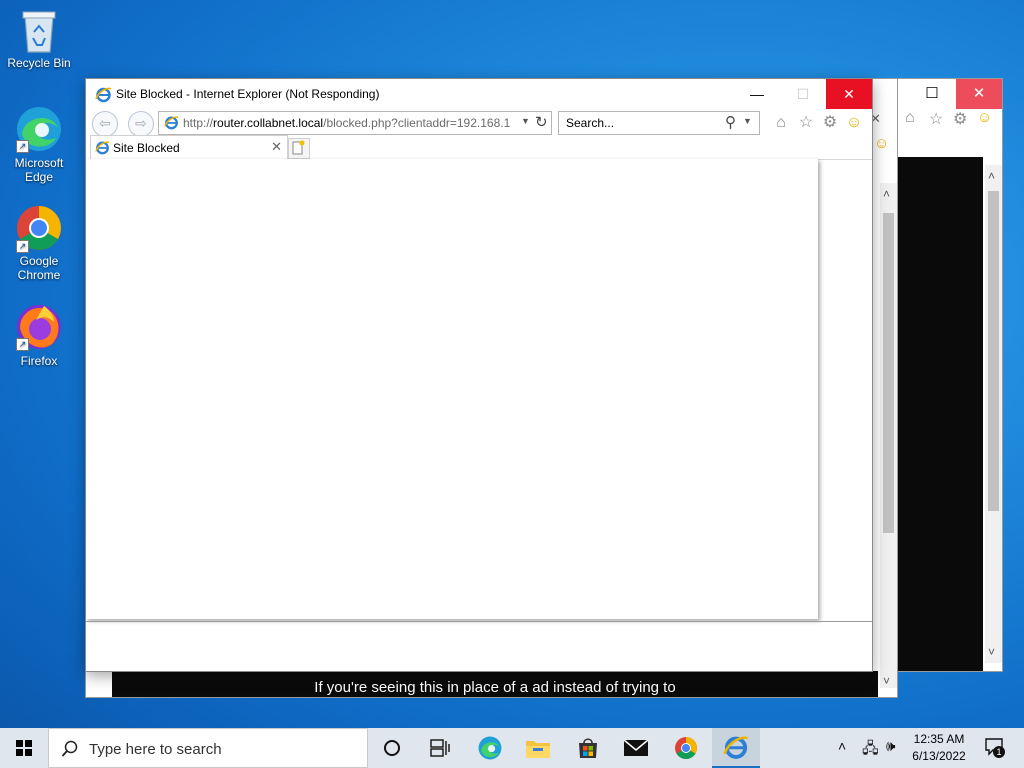 The width and height of the screenshot is (1024, 768). Describe the element at coordinates (757, 94) in the screenshot. I see `minimize-button: —` at that location.